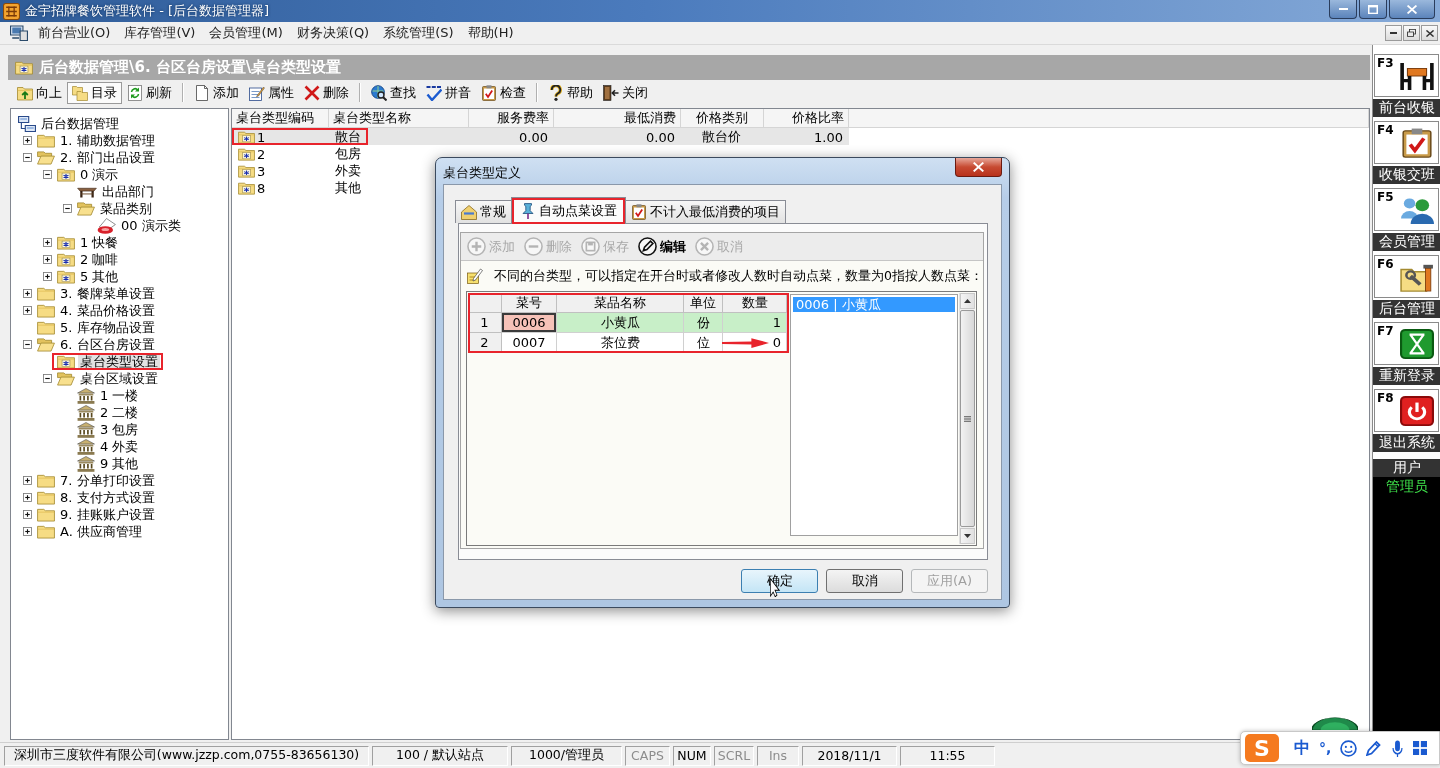  Describe the element at coordinates (348, 171) in the screenshot. I see `table-cell: 外卖` at that location.